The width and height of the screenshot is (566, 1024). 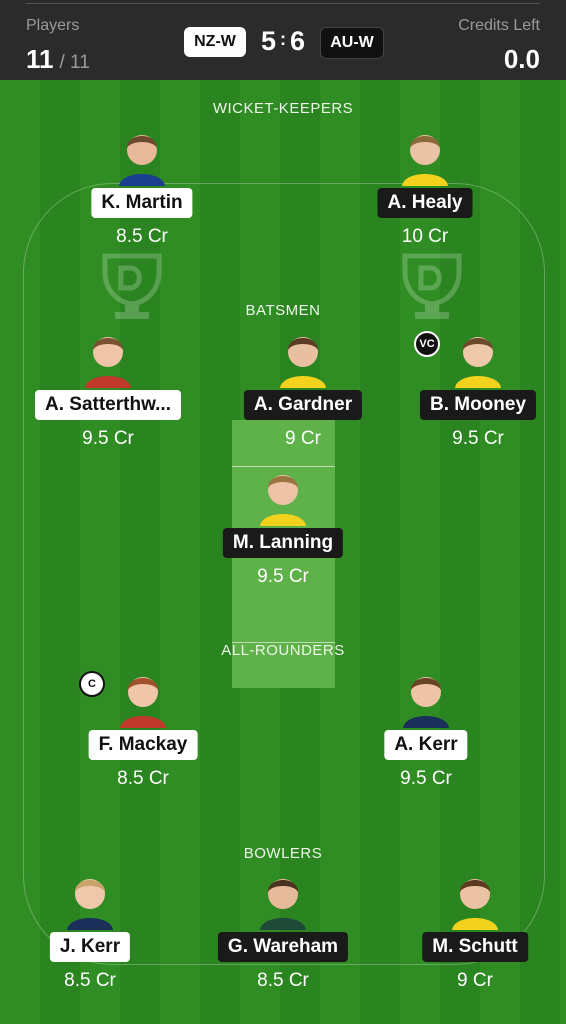 I want to click on player-name: J. Kerr, so click(x=90, y=947).